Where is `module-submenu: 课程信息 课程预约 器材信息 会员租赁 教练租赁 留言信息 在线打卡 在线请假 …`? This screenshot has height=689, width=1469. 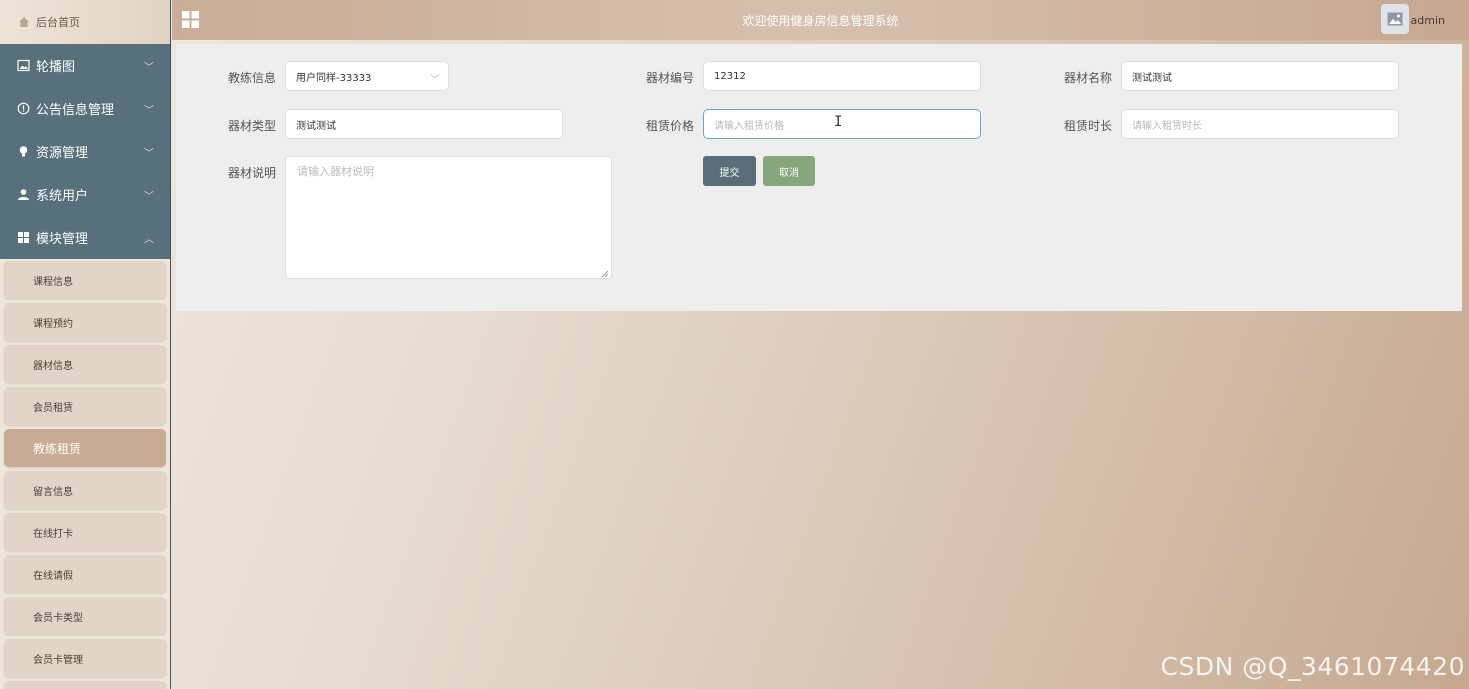
module-submenu: 课程信息 课程预约 器材信息 会员租赁 教练租赁 留言信息 在线打卡 在线请假 … is located at coordinates (85, 474).